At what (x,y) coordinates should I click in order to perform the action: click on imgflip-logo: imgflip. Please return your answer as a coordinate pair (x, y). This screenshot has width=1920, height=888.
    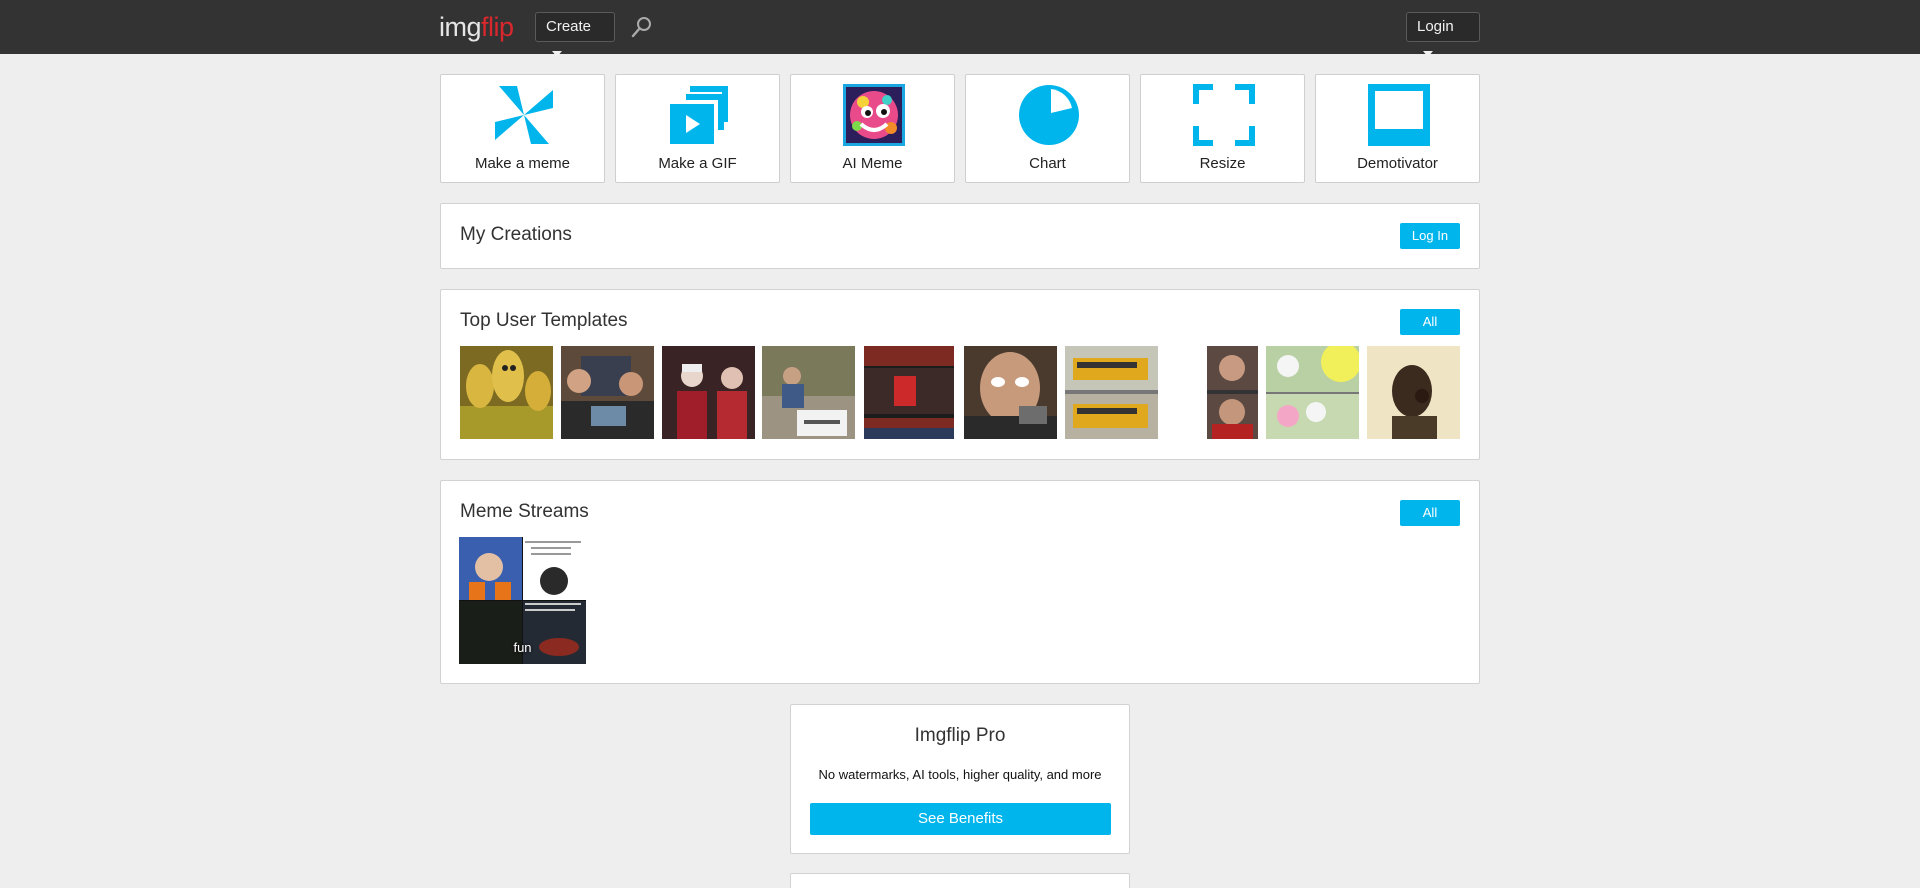
    Looking at the image, I should click on (476, 27).